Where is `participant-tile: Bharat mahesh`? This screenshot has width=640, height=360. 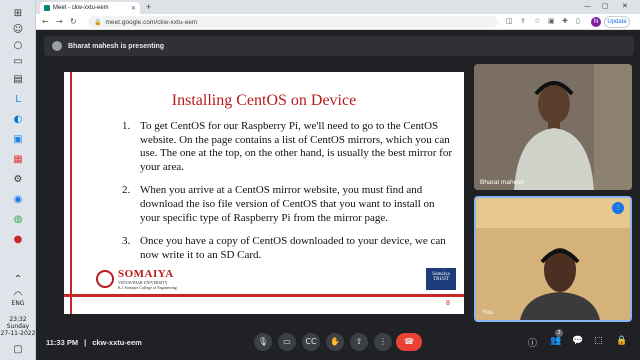
participant-tile: Bharat mahesh is located at coordinates (553, 127).